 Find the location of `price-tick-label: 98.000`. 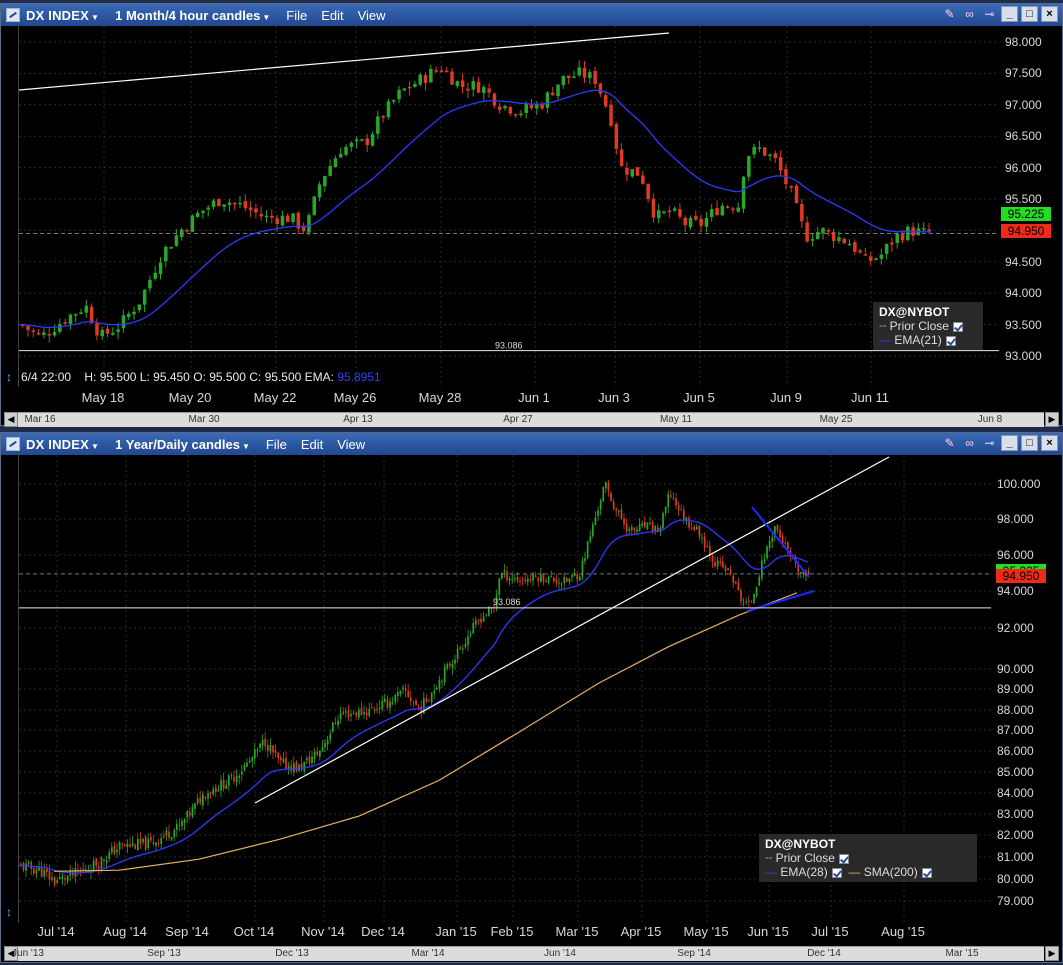

price-tick-label: 98.000 is located at coordinates (1015, 519).